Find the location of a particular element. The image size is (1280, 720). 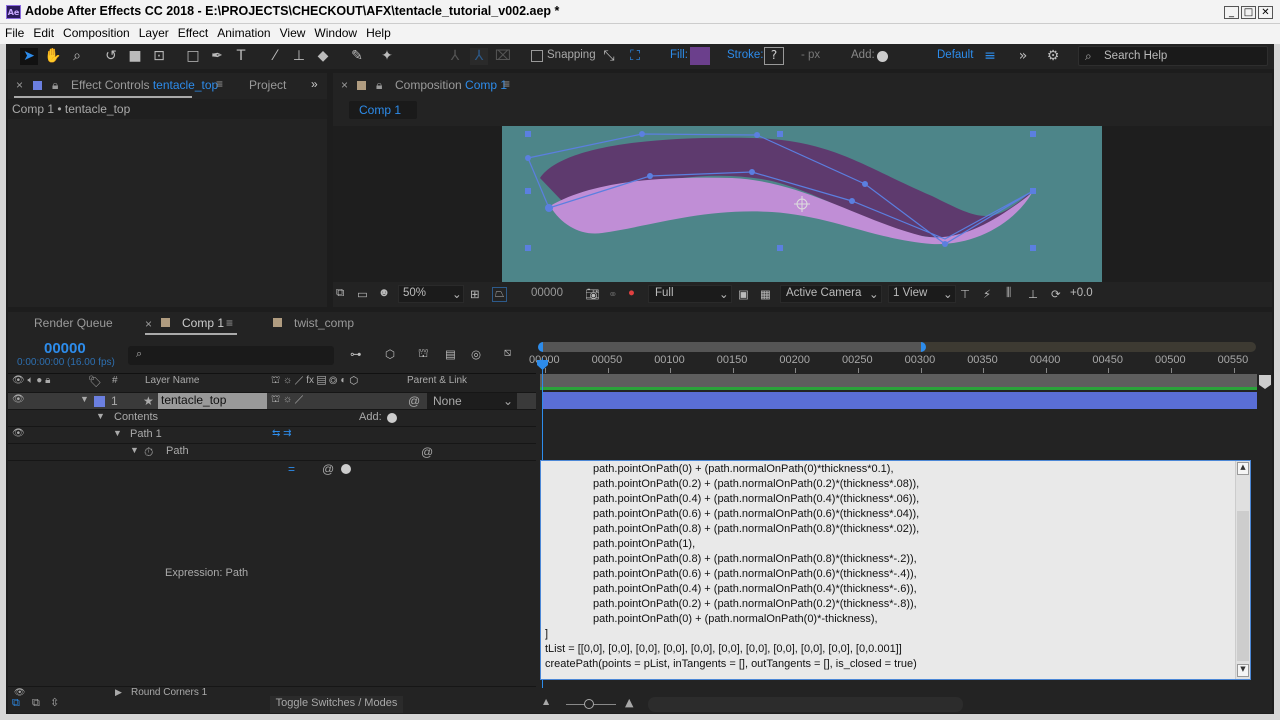

layer-row: 👁︎ ▼ 1 ★ tentacle_top ⛫ ☼ ⟋ @ None ⌄ is located at coordinates (272, 400).